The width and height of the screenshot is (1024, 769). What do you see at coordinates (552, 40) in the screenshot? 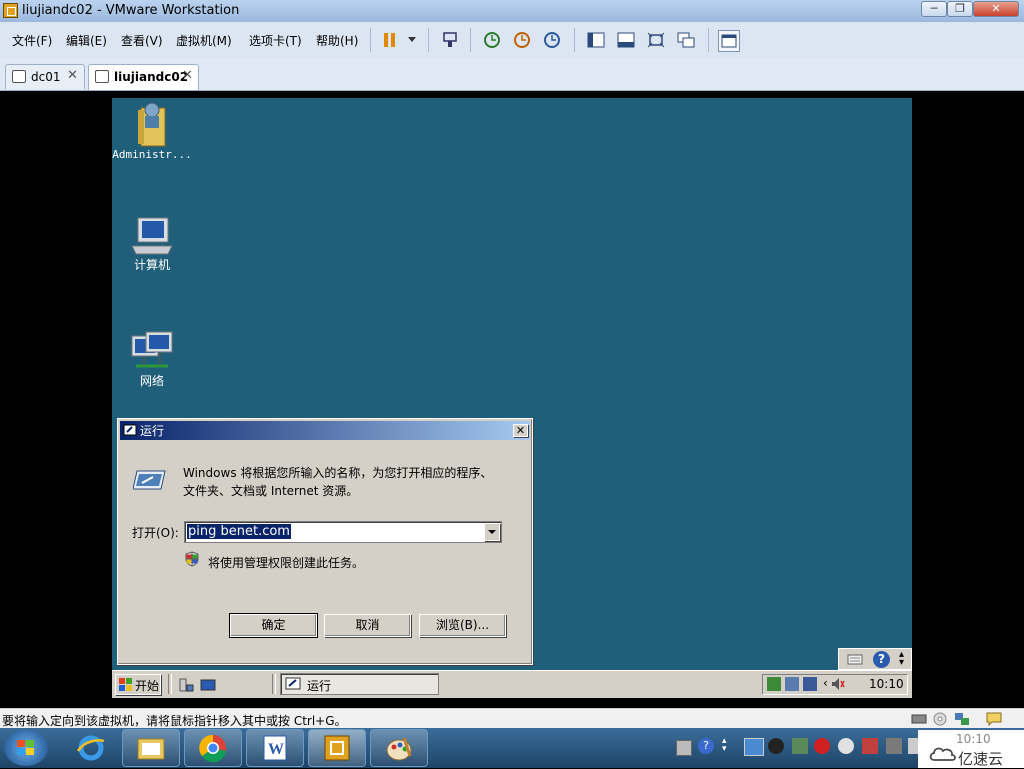
I see `snapshot-manager-icon` at bounding box center [552, 40].